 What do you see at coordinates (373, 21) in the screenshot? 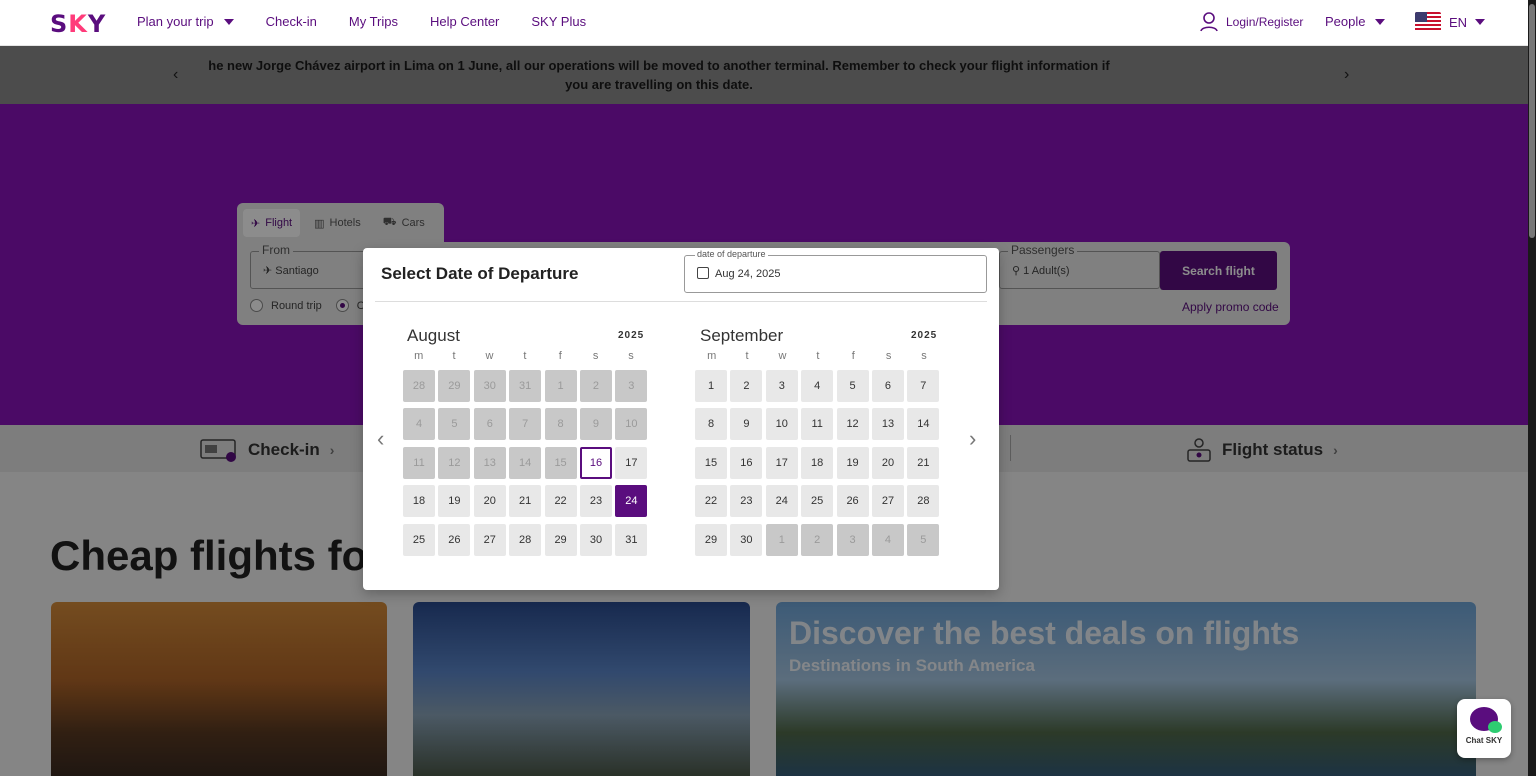
I see `nav-my-trips: My Trips` at bounding box center [373, 21].